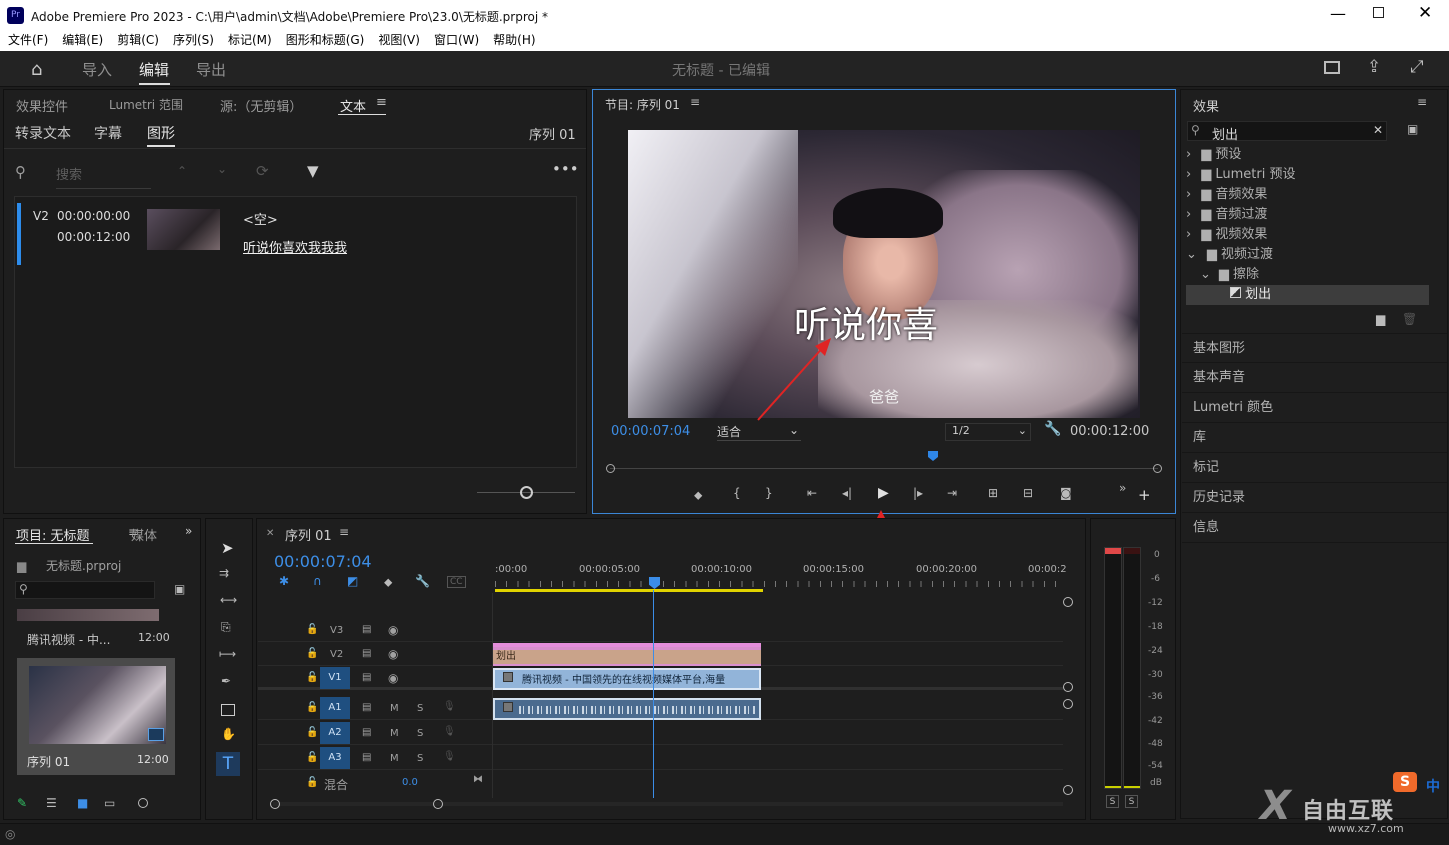  What do you see at coordinates (918, 493) in the screenshot?
I see `step-forward-button: |▸` at bounding box center [918, 493].